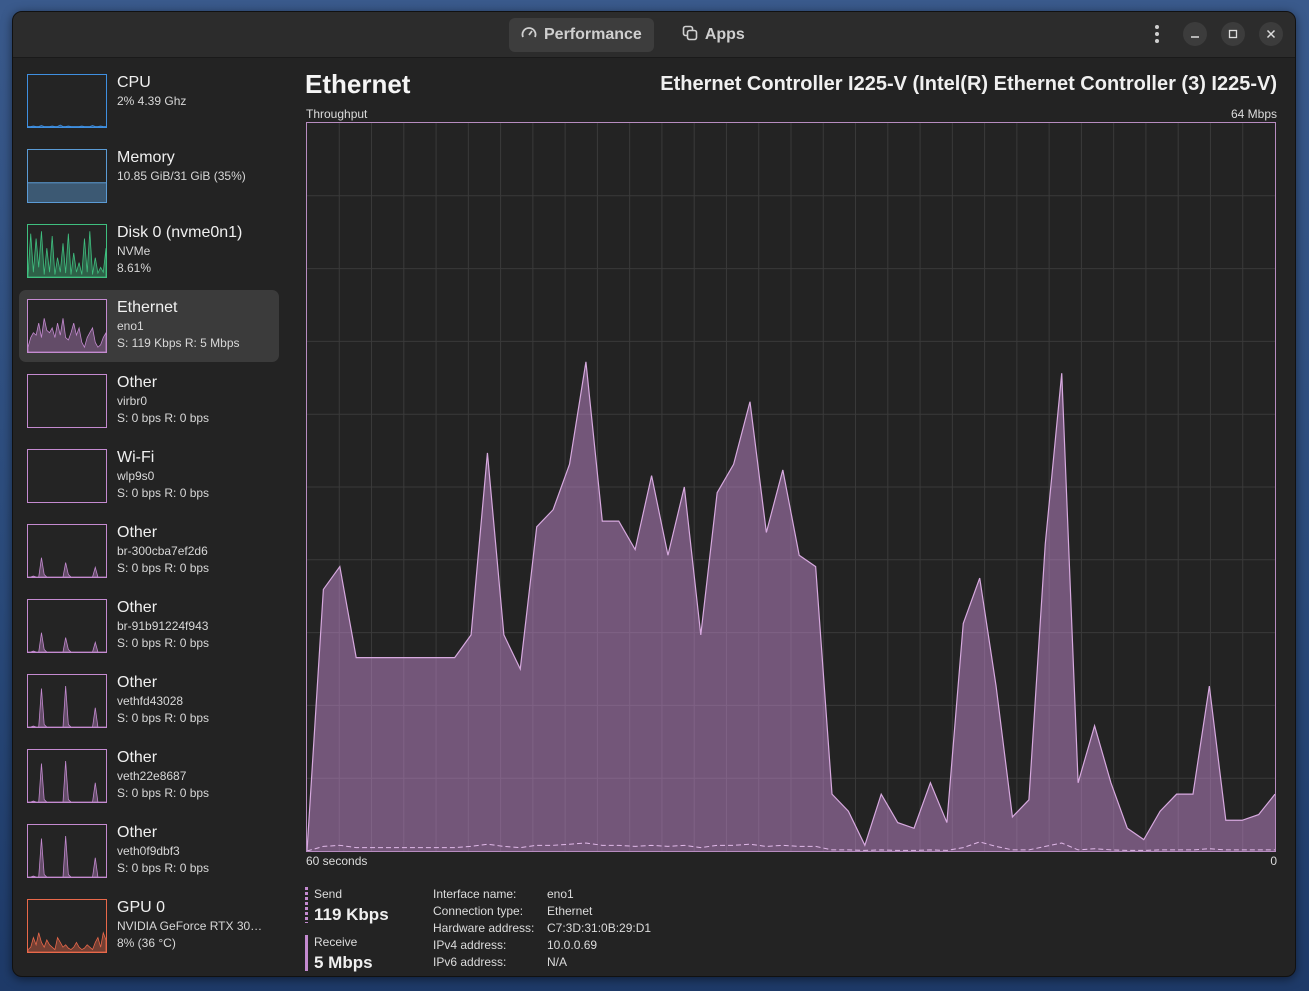 The width and height of the screenshot is (1309, 991). Describe the element at coordinates (130, 326) in the screenshot. I see `sidebar-item-detail: eno1` at that location.